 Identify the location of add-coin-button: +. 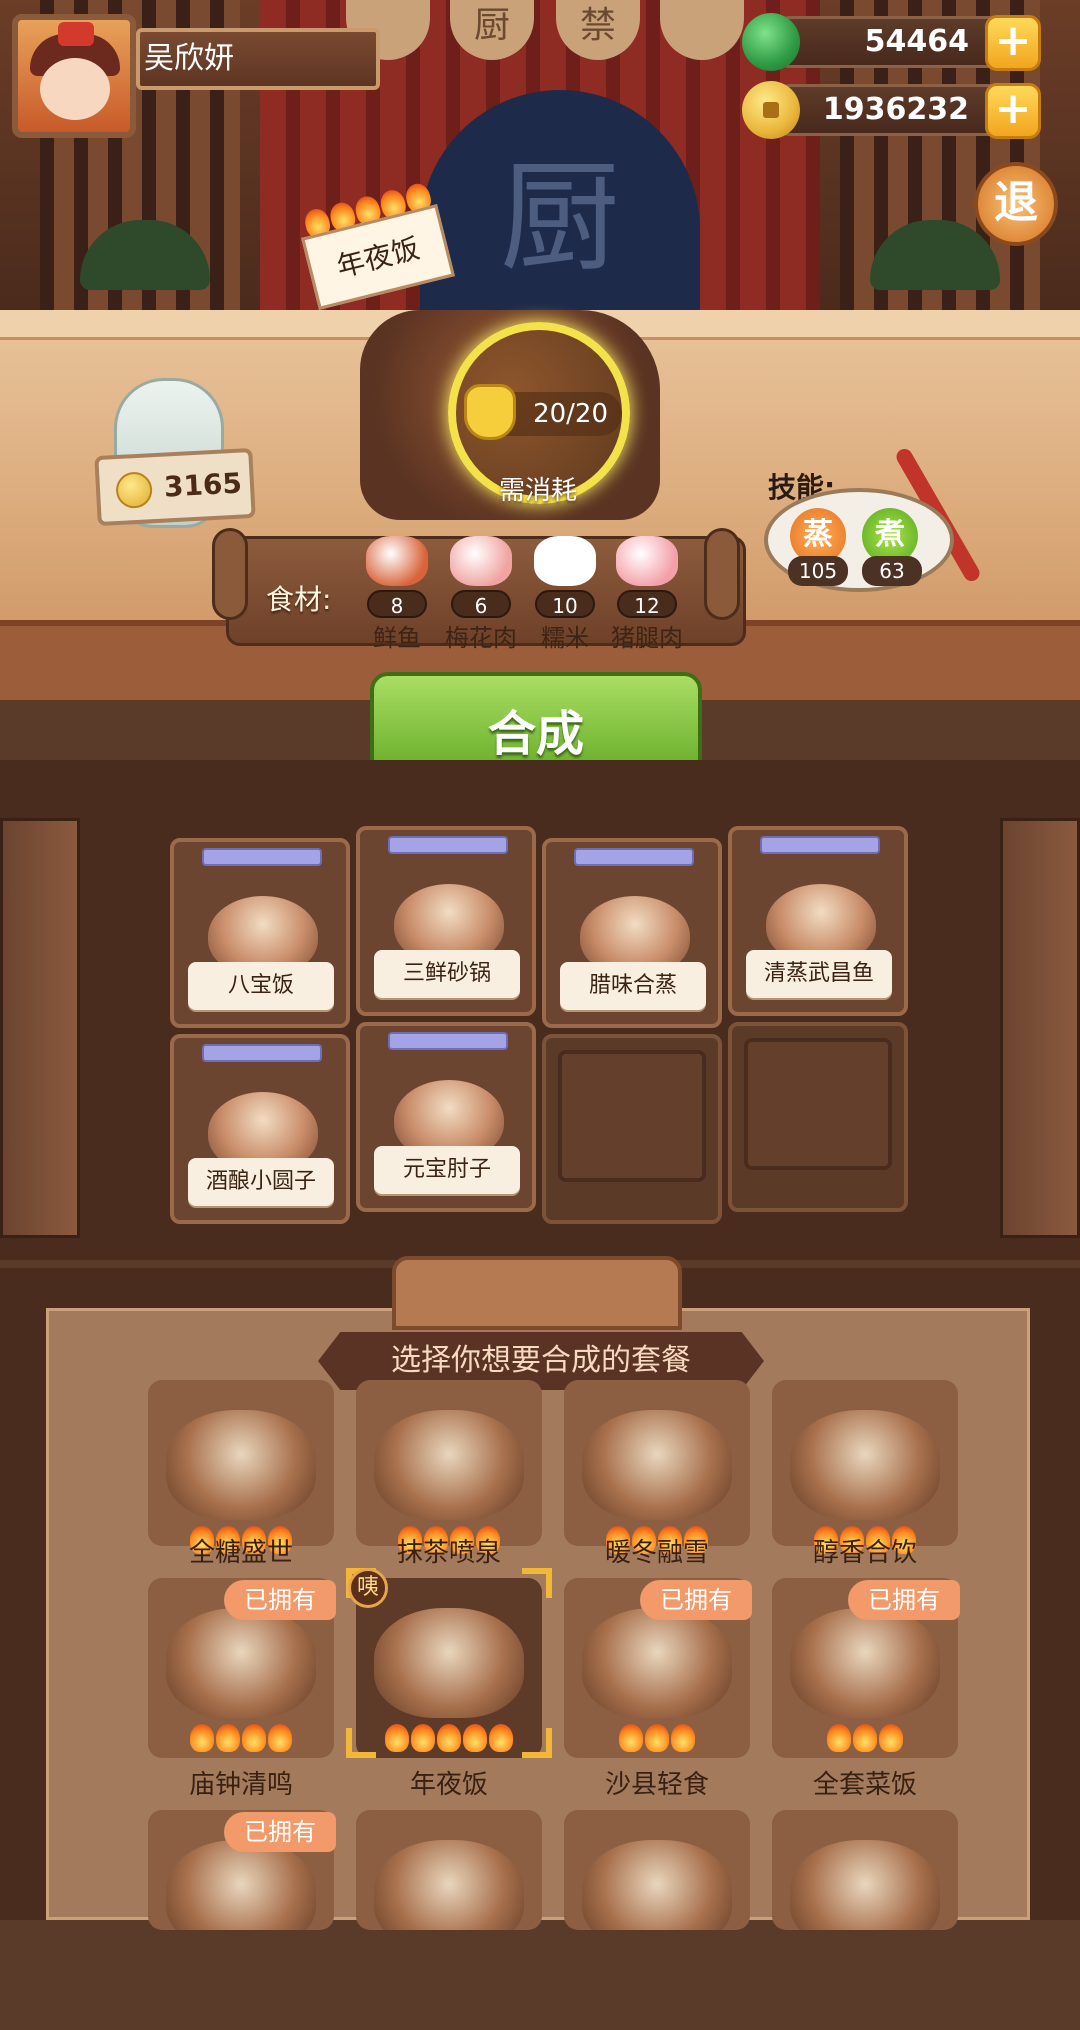
(1013, 111).